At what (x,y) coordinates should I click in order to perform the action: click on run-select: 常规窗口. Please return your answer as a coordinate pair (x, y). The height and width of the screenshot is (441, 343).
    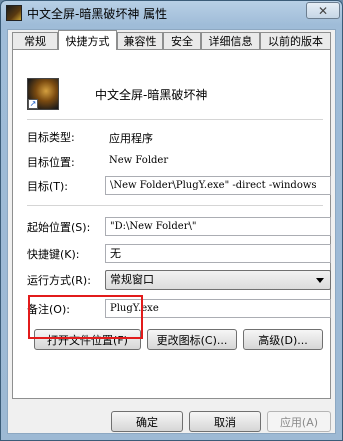
    Looking at the image, I should click on (218, 280).